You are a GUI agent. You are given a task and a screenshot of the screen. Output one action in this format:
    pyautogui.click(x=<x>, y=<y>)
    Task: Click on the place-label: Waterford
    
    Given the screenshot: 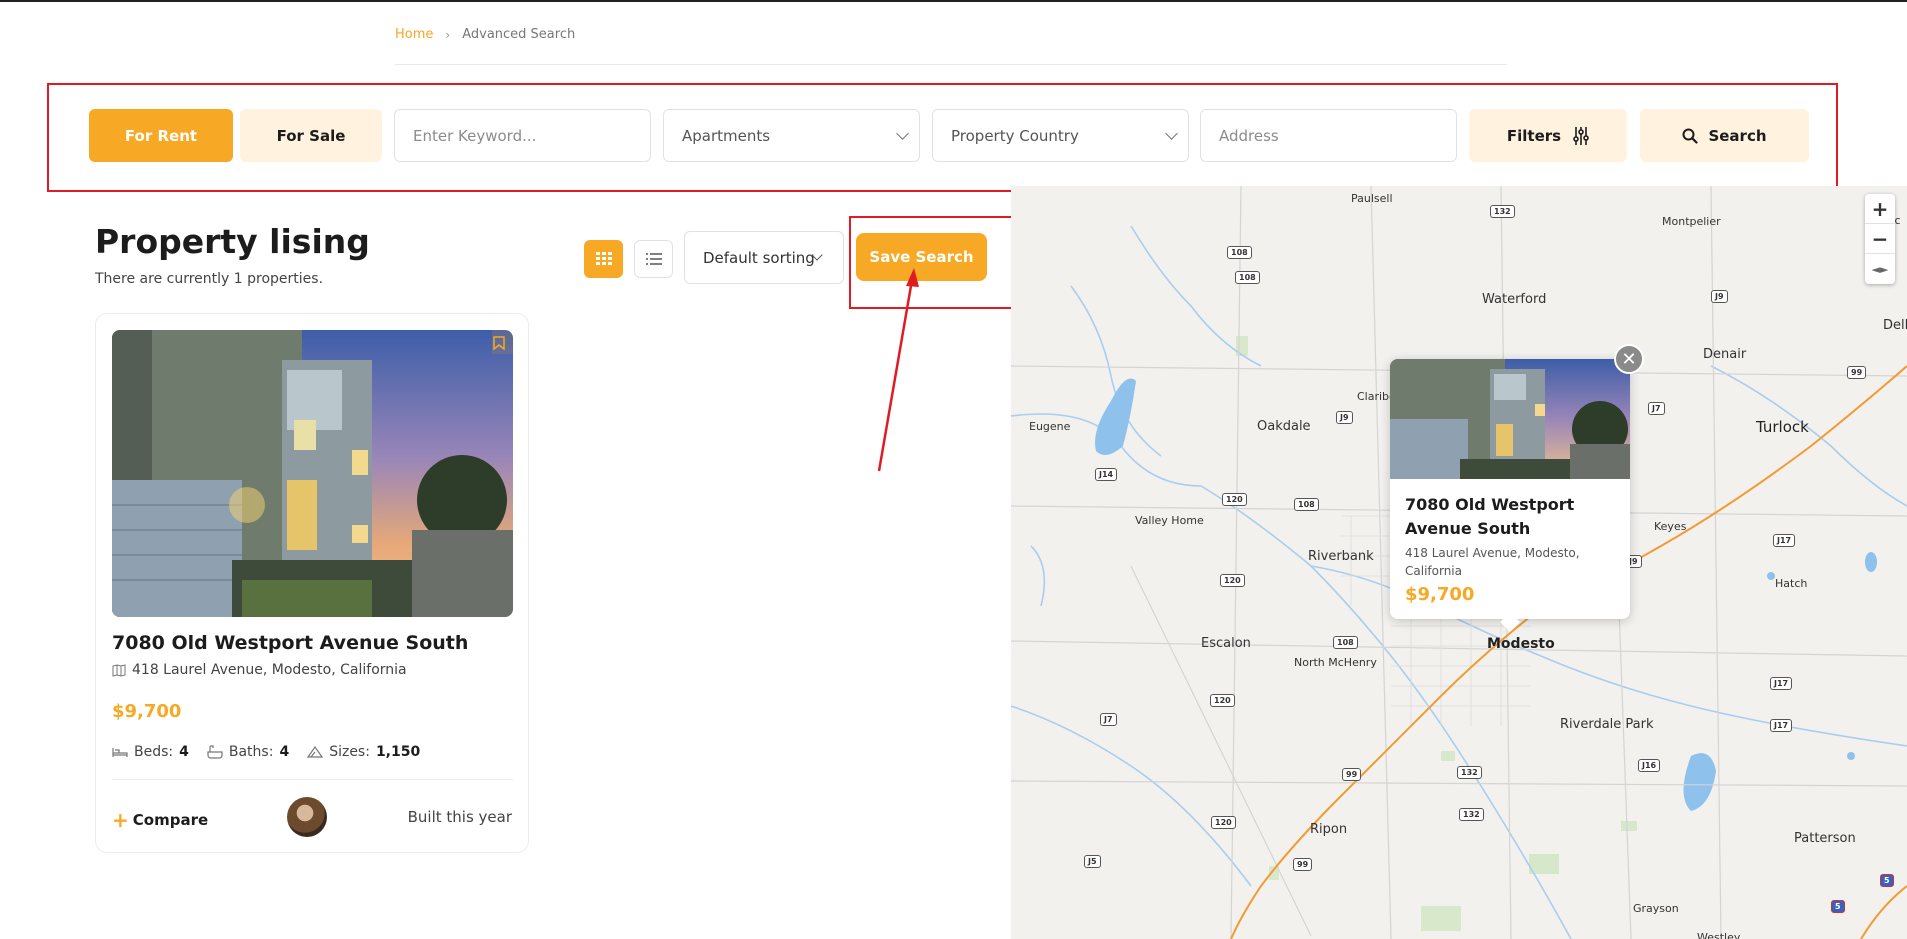 What is the action you would take?
    pyautogui.click(x=1514, y=299)
    